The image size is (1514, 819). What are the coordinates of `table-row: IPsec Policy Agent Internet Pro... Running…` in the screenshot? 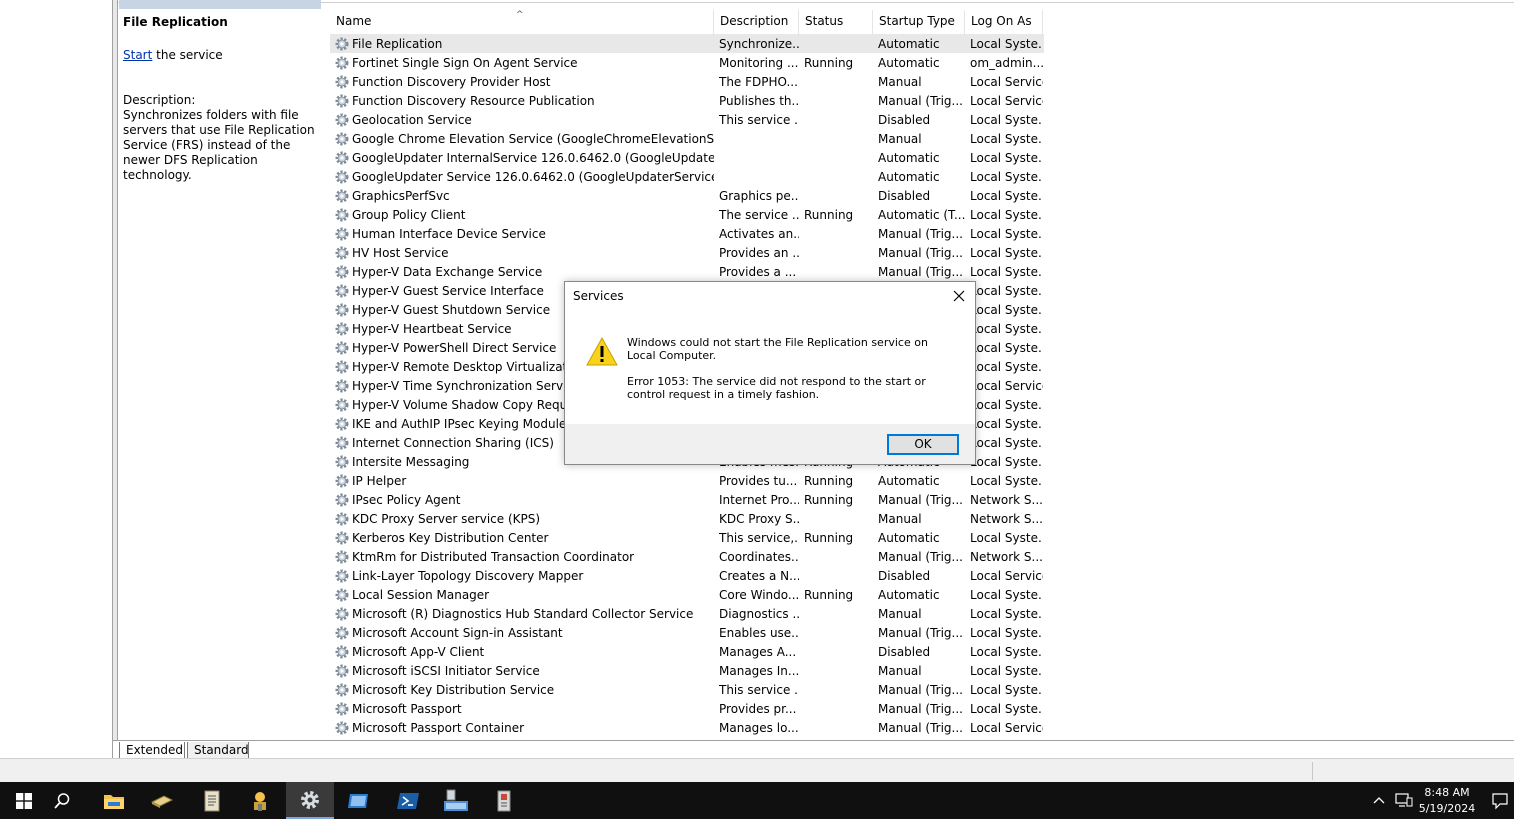 It's located at (687, 499).